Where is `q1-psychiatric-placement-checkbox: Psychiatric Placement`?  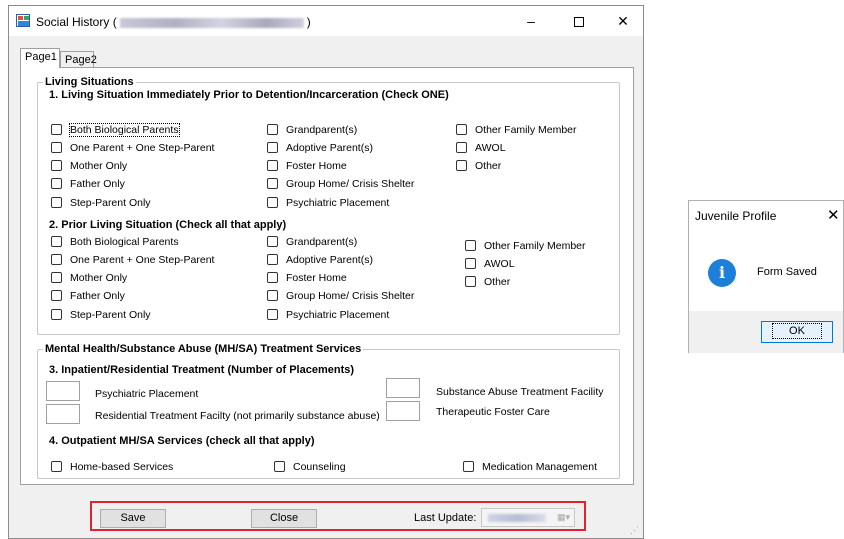 q1-psychiatric-placement-checkbox: Psychiatric Placement is located at coordinates (328, 203).